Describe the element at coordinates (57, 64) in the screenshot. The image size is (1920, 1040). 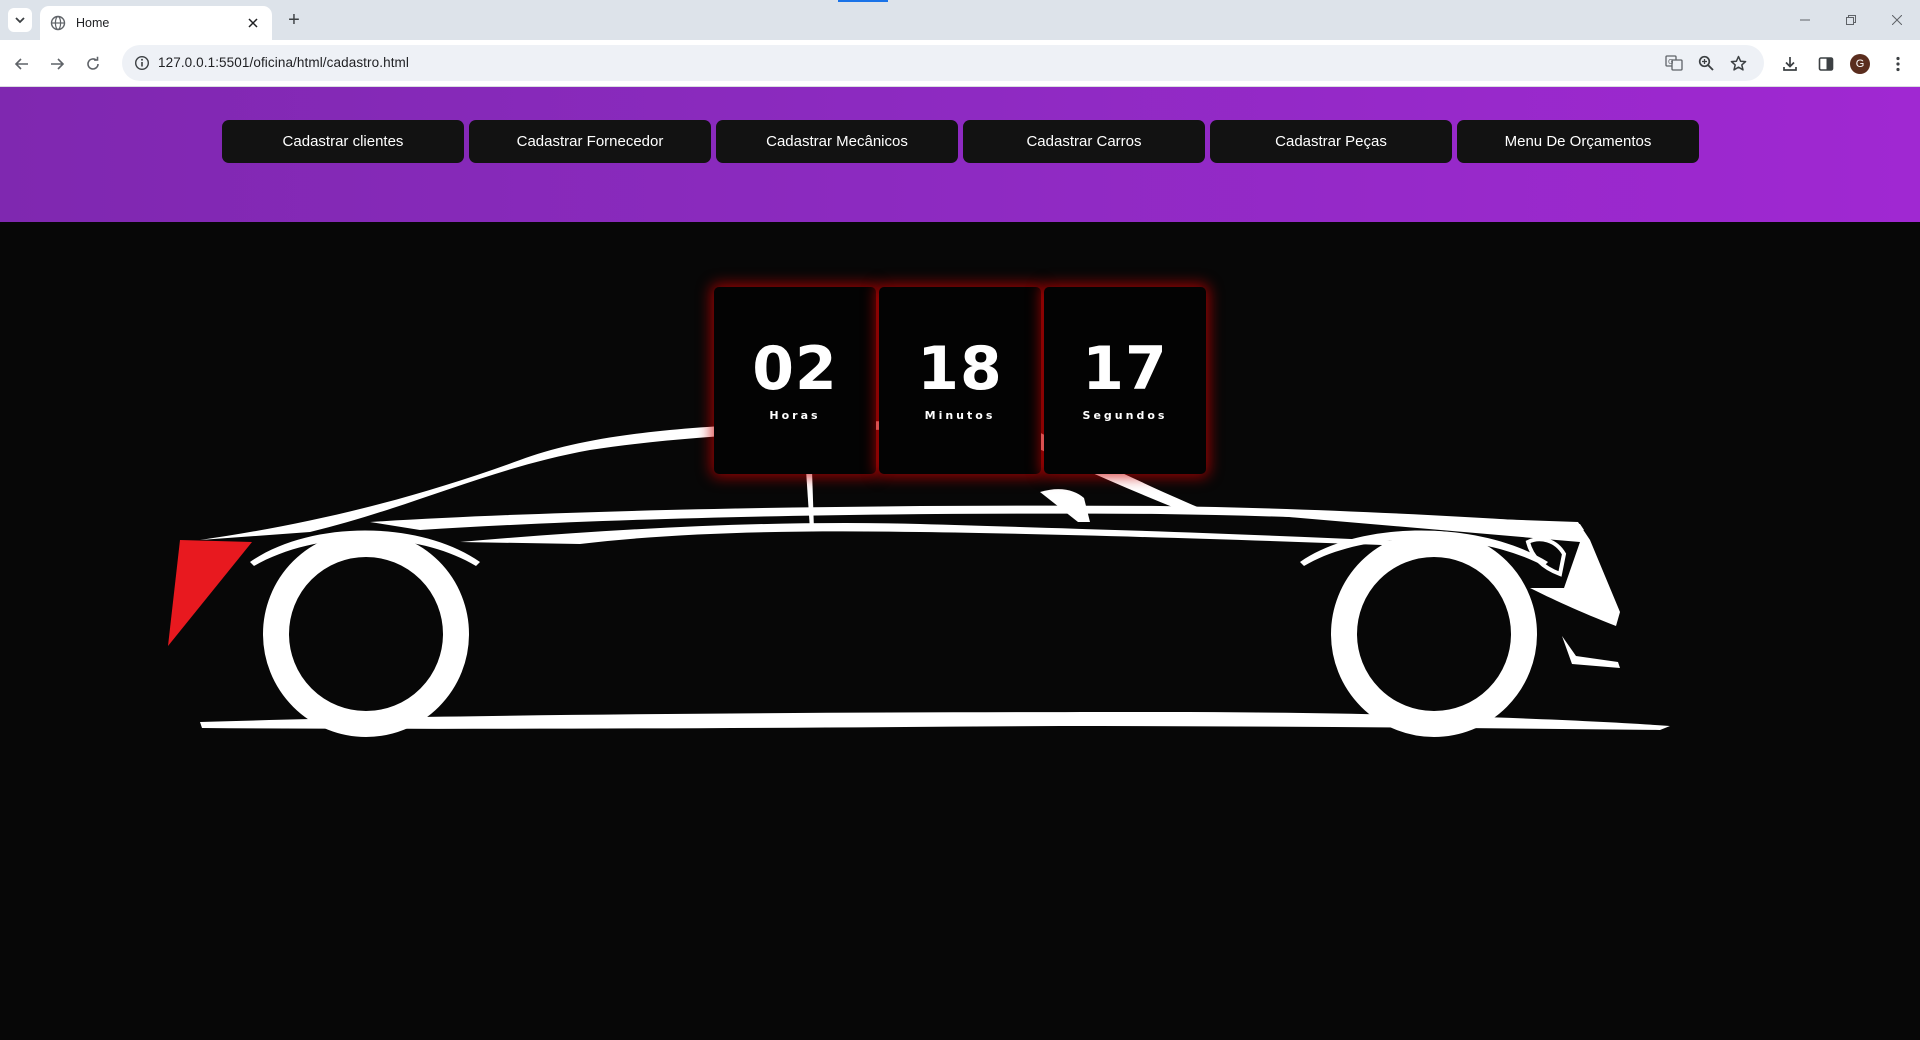
I see `forward-icon` at that location.